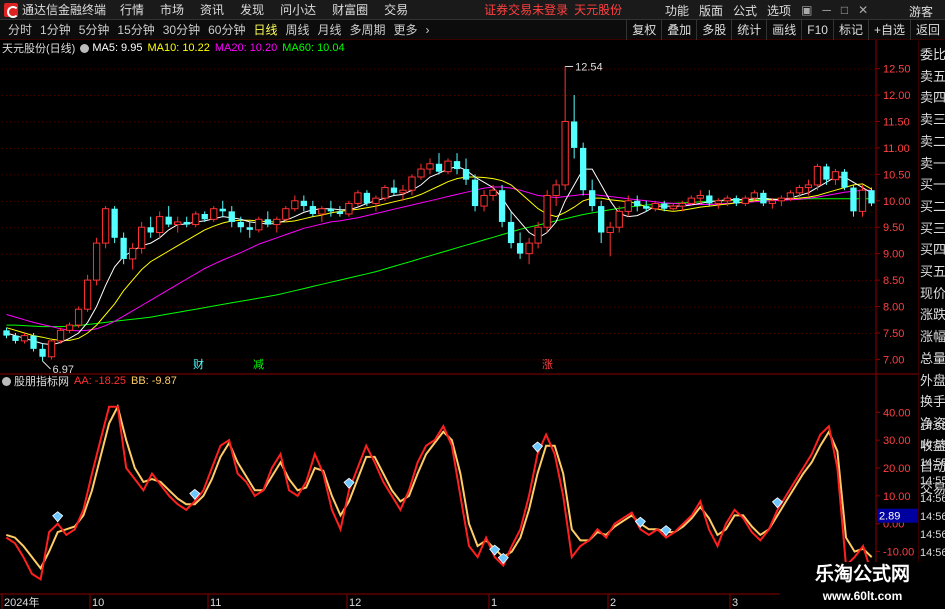 The image size is (945, 609). What do you see at coordinates (396, 9) in the screenshot?
I see `menu-trade: 交易` at bounding box center [396, 9].